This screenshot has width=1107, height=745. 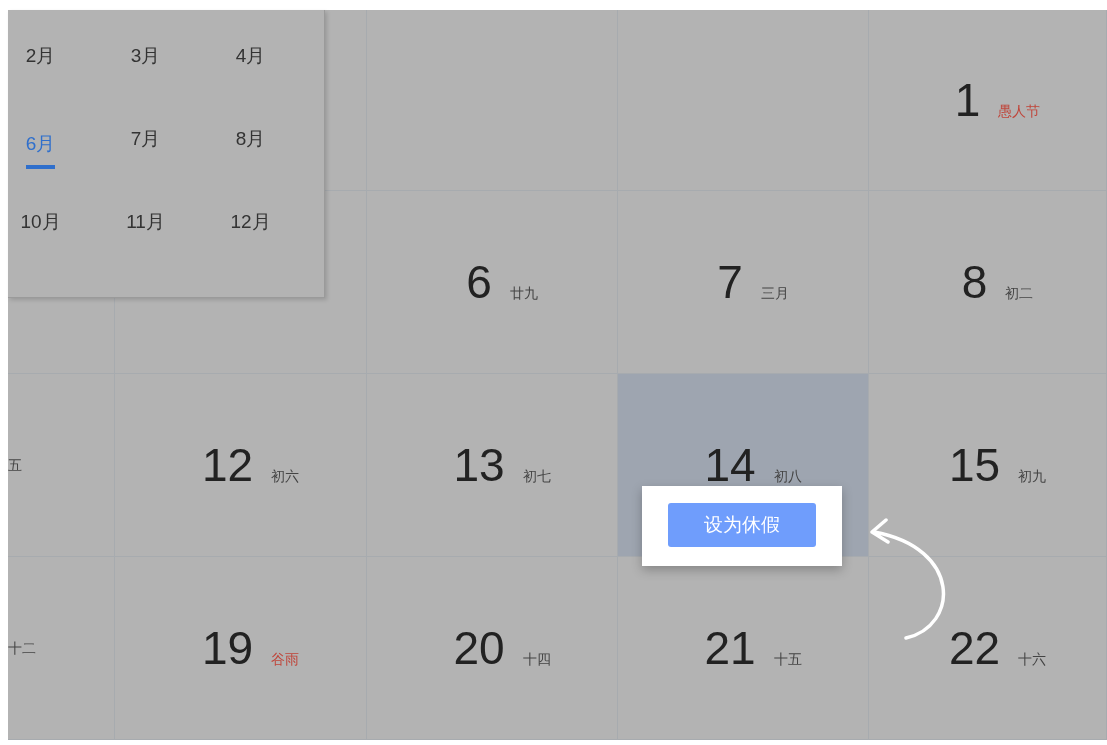 What do you see at coordinates (787, 476) in the screenshot?
I see `lunar-date: 初八` at bounding box center [787, 476].